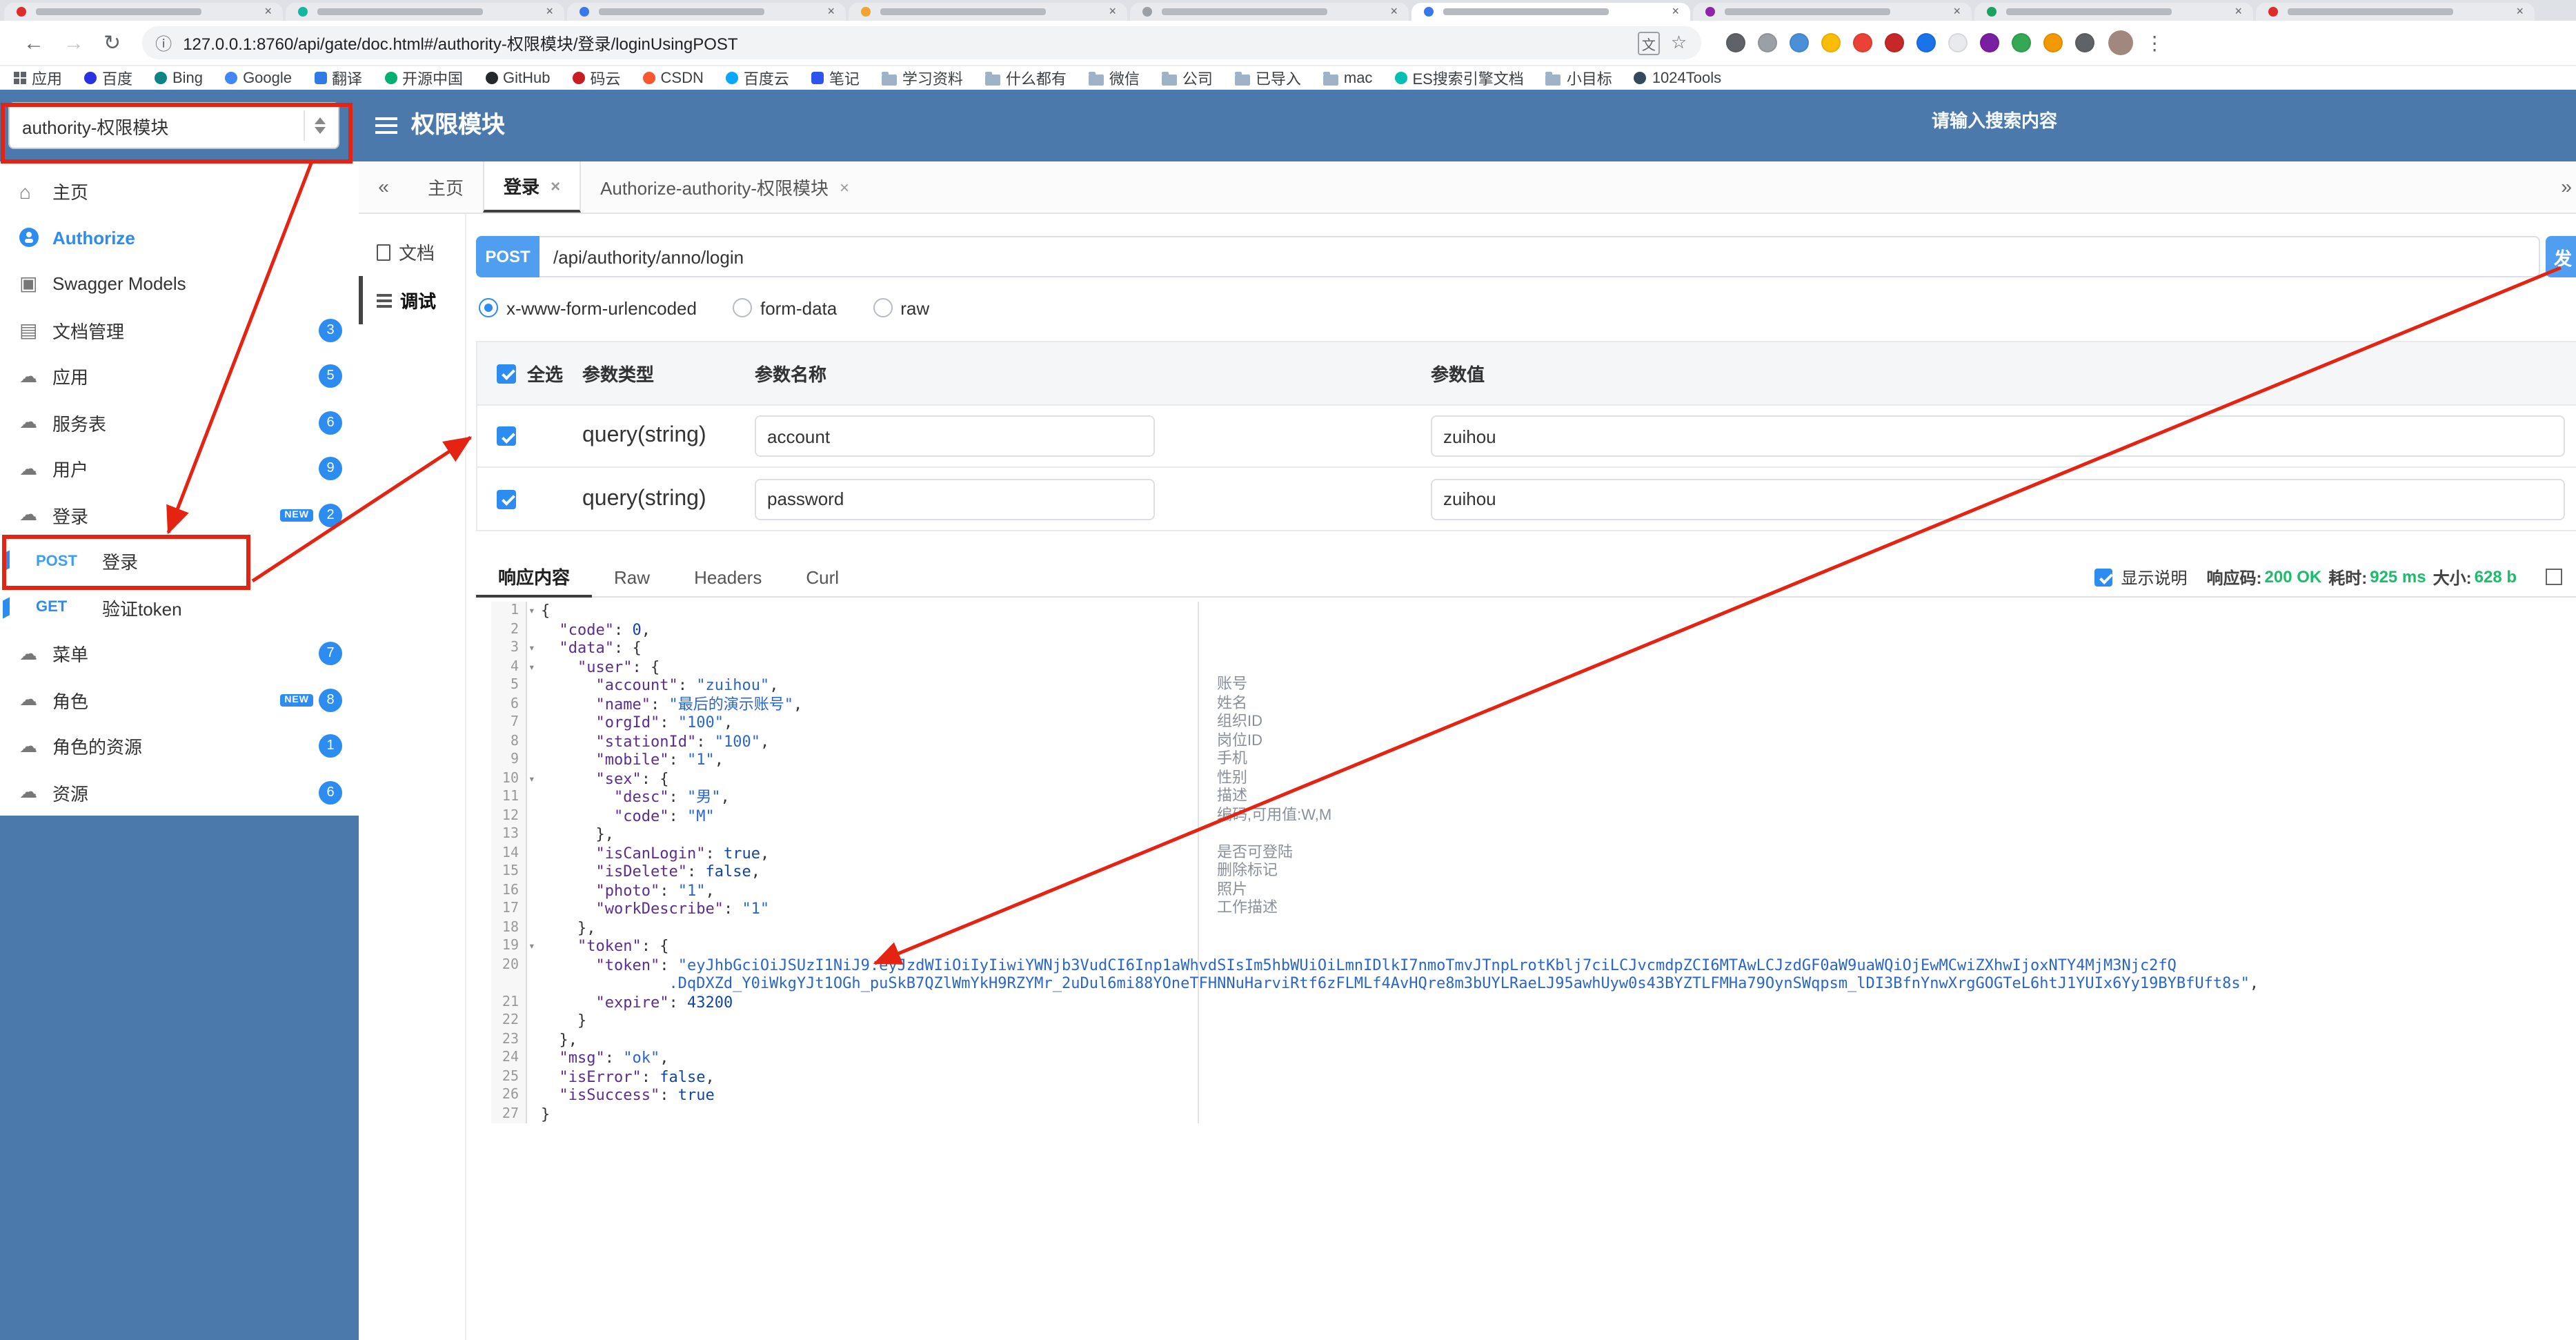  Describe the element at coordinates (179, 792) in the screenshot. I see `sidebar-item-资源: ☁ 资源 6` at that location.